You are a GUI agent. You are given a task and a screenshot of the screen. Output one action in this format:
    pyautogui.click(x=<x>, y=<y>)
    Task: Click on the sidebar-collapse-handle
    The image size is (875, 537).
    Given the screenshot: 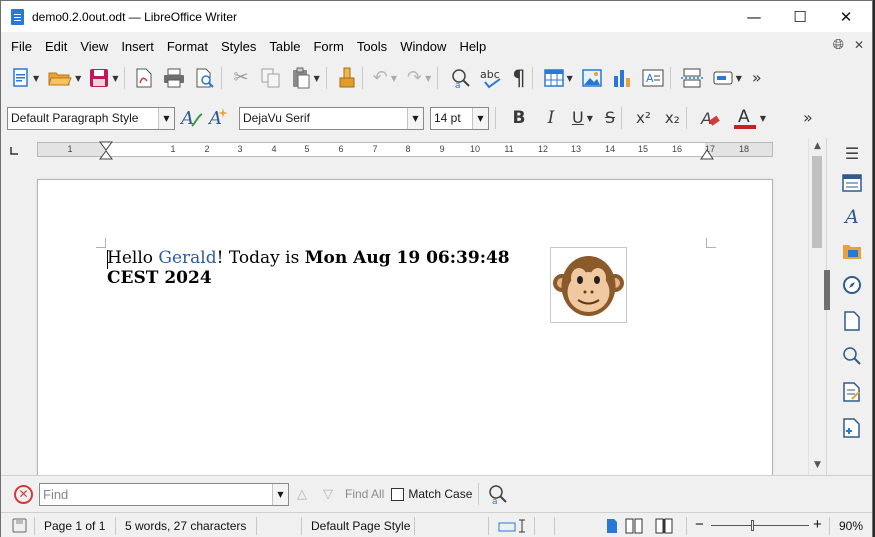 What is the action you would take?
    pyautogui.click(x=827, y=290)
    